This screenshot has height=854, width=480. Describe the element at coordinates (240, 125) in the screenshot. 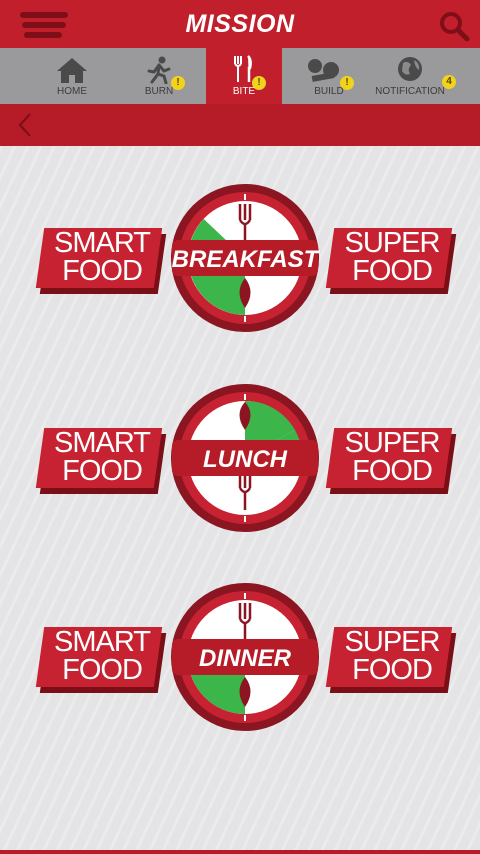

I see `sub-bar` at that location.